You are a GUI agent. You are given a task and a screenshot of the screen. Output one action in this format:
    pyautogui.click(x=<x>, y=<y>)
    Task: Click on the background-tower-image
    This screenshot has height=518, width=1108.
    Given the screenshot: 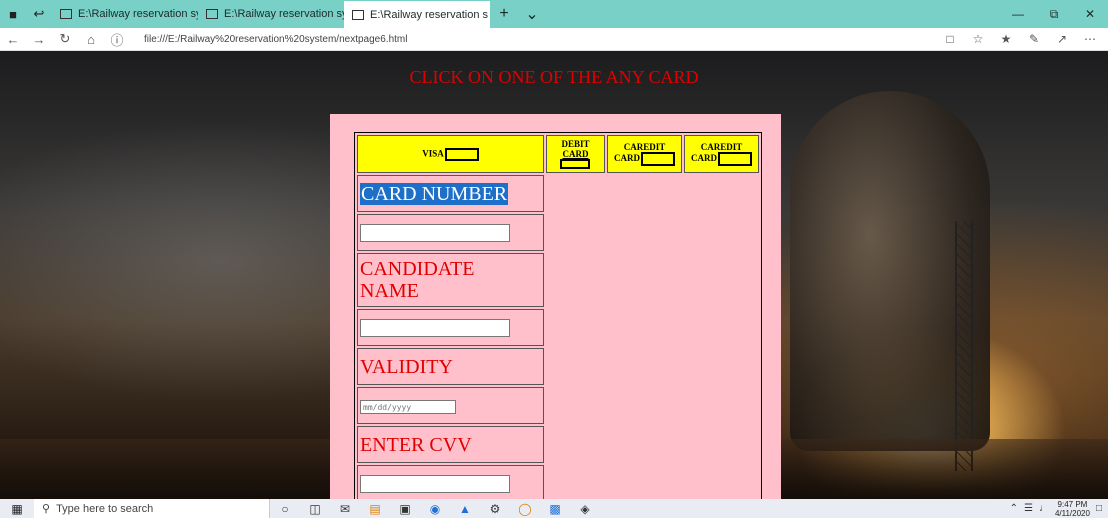 What is the action you would take?
    pyautogui.click(x=964, y=346)
    